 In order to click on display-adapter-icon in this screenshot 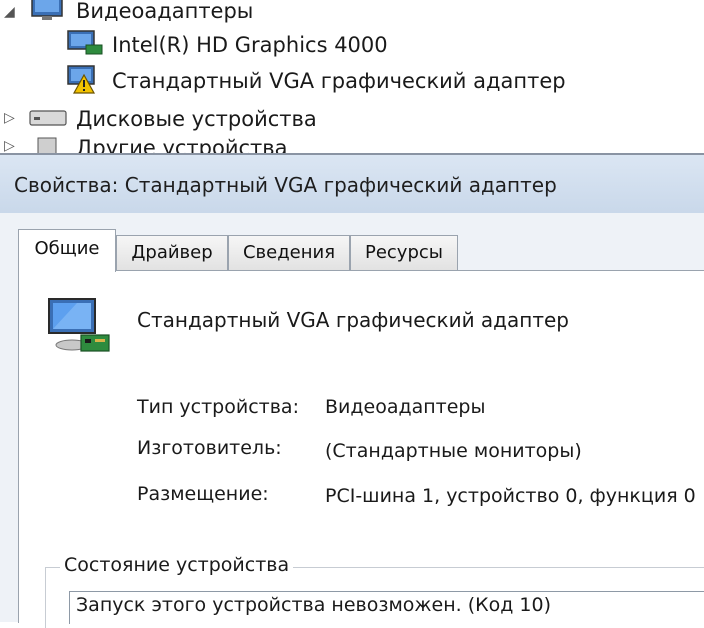, I will do `click(79, 329)`.